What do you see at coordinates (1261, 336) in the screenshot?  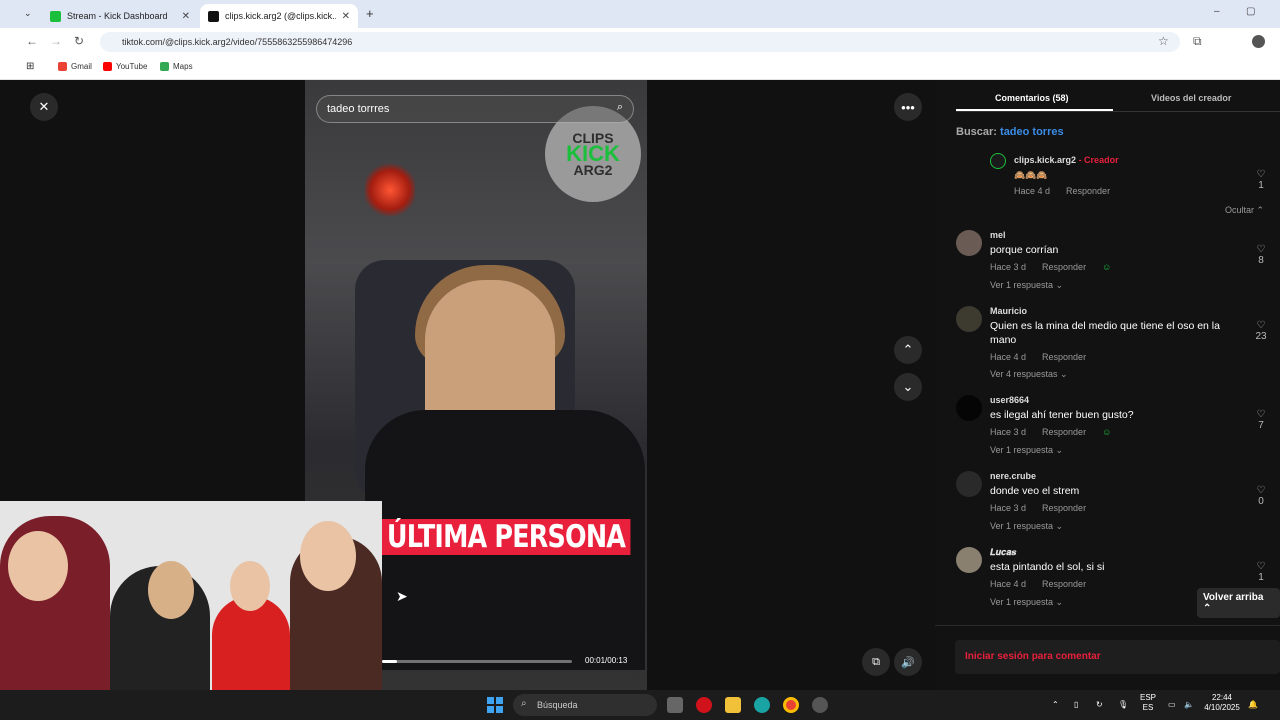 I see `like-count: 23` at bounding box center [1261, 336].